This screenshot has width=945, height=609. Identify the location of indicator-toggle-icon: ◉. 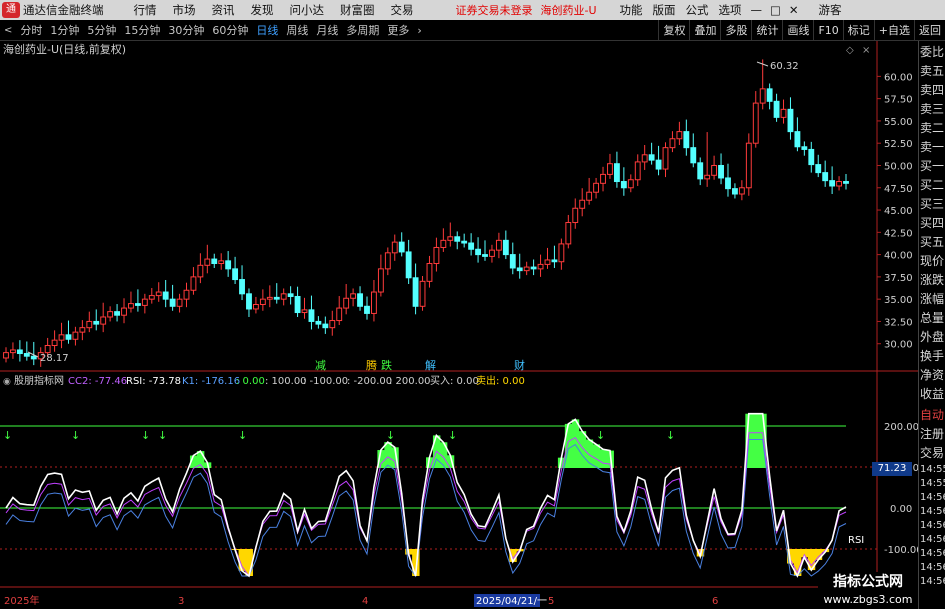
(7, 382).